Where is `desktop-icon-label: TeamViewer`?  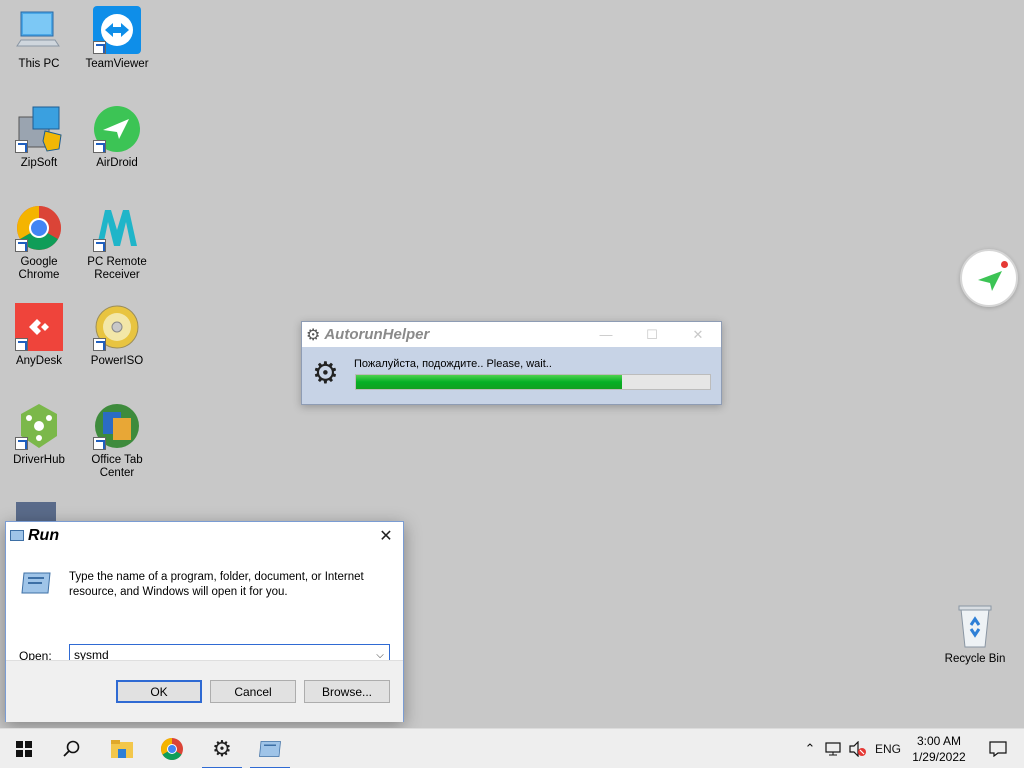 desktop-icon-label: TeamViewer is located at coordinates (117, 64).